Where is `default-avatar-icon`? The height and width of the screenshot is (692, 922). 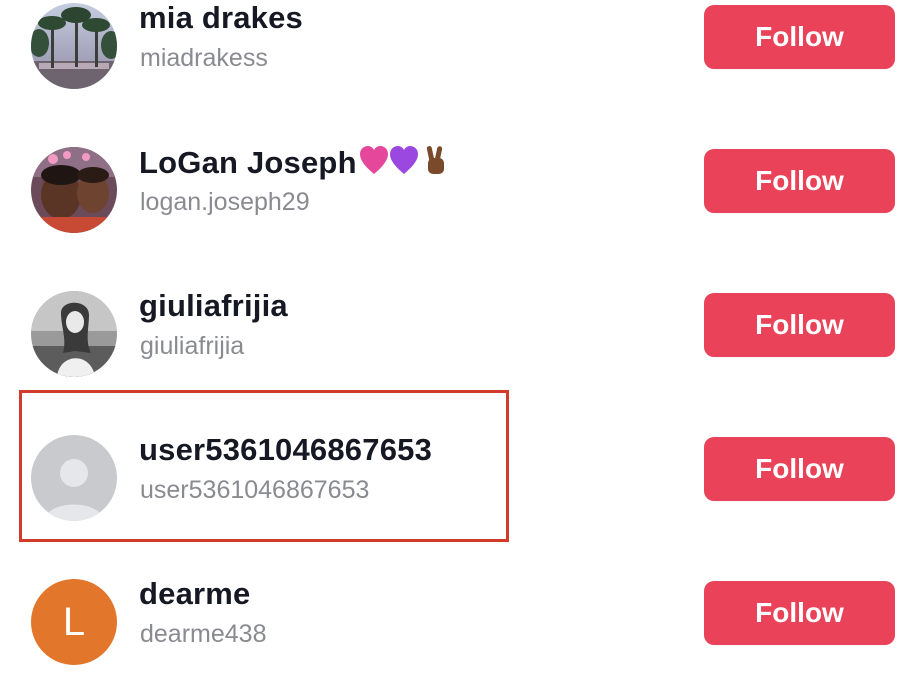 default-avatar-icon is located at coordinates (74, 478).